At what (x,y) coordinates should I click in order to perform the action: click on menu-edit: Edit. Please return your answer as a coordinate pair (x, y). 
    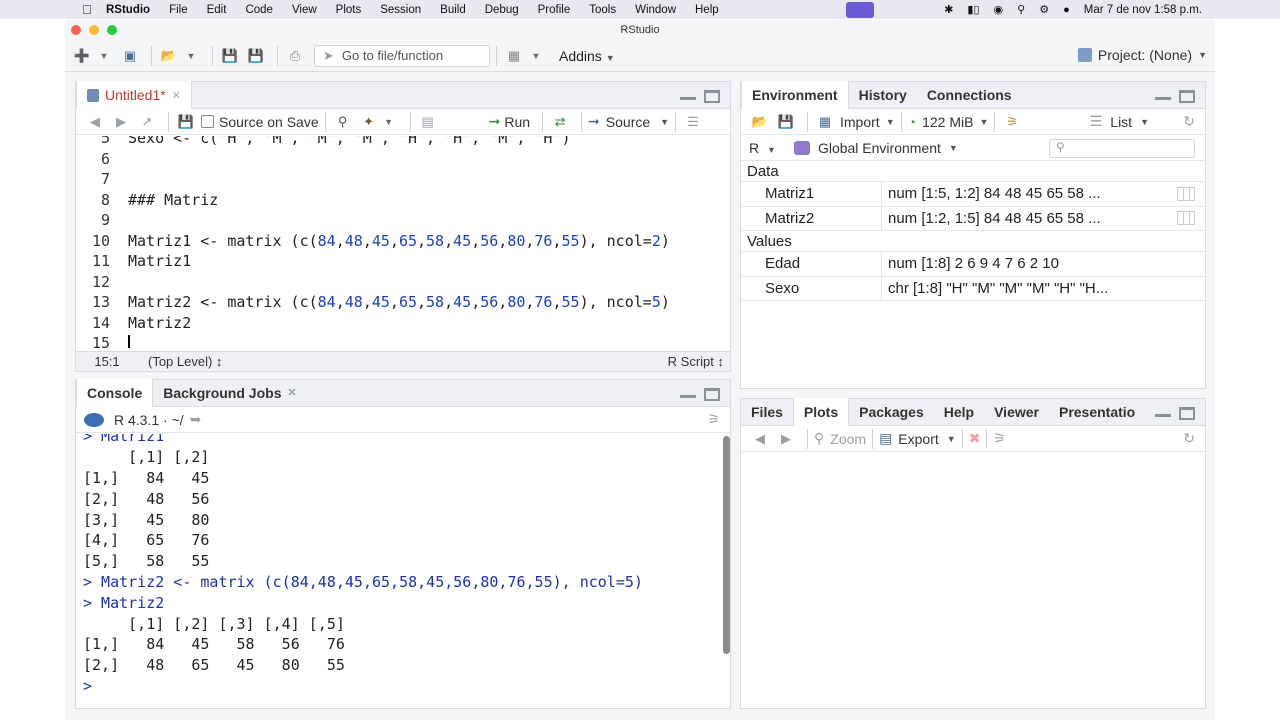
    Looking at the image, I should click on (217, 10).